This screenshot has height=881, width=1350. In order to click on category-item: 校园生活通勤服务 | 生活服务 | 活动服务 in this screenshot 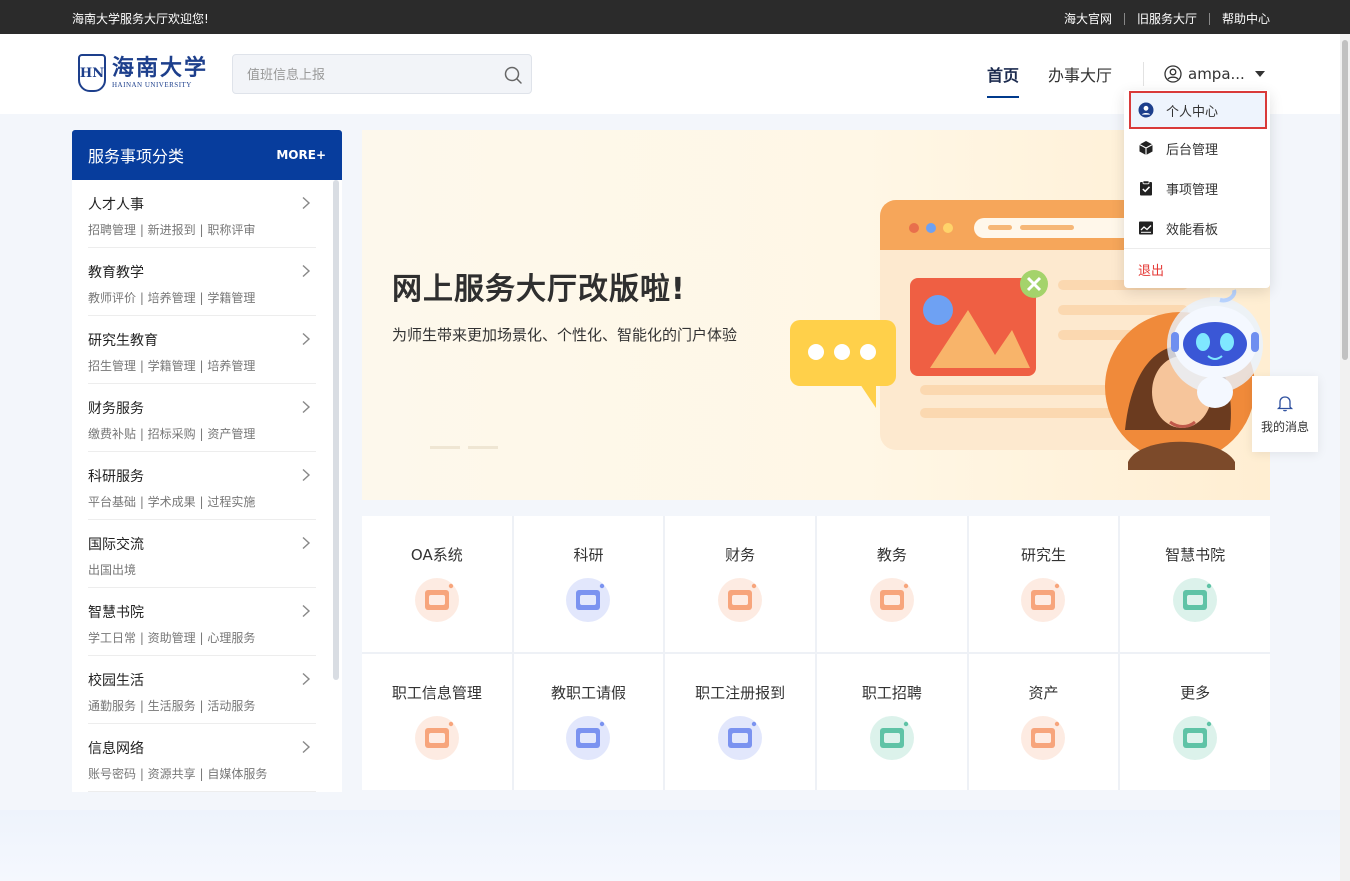, I will do `click(202, 690)`.